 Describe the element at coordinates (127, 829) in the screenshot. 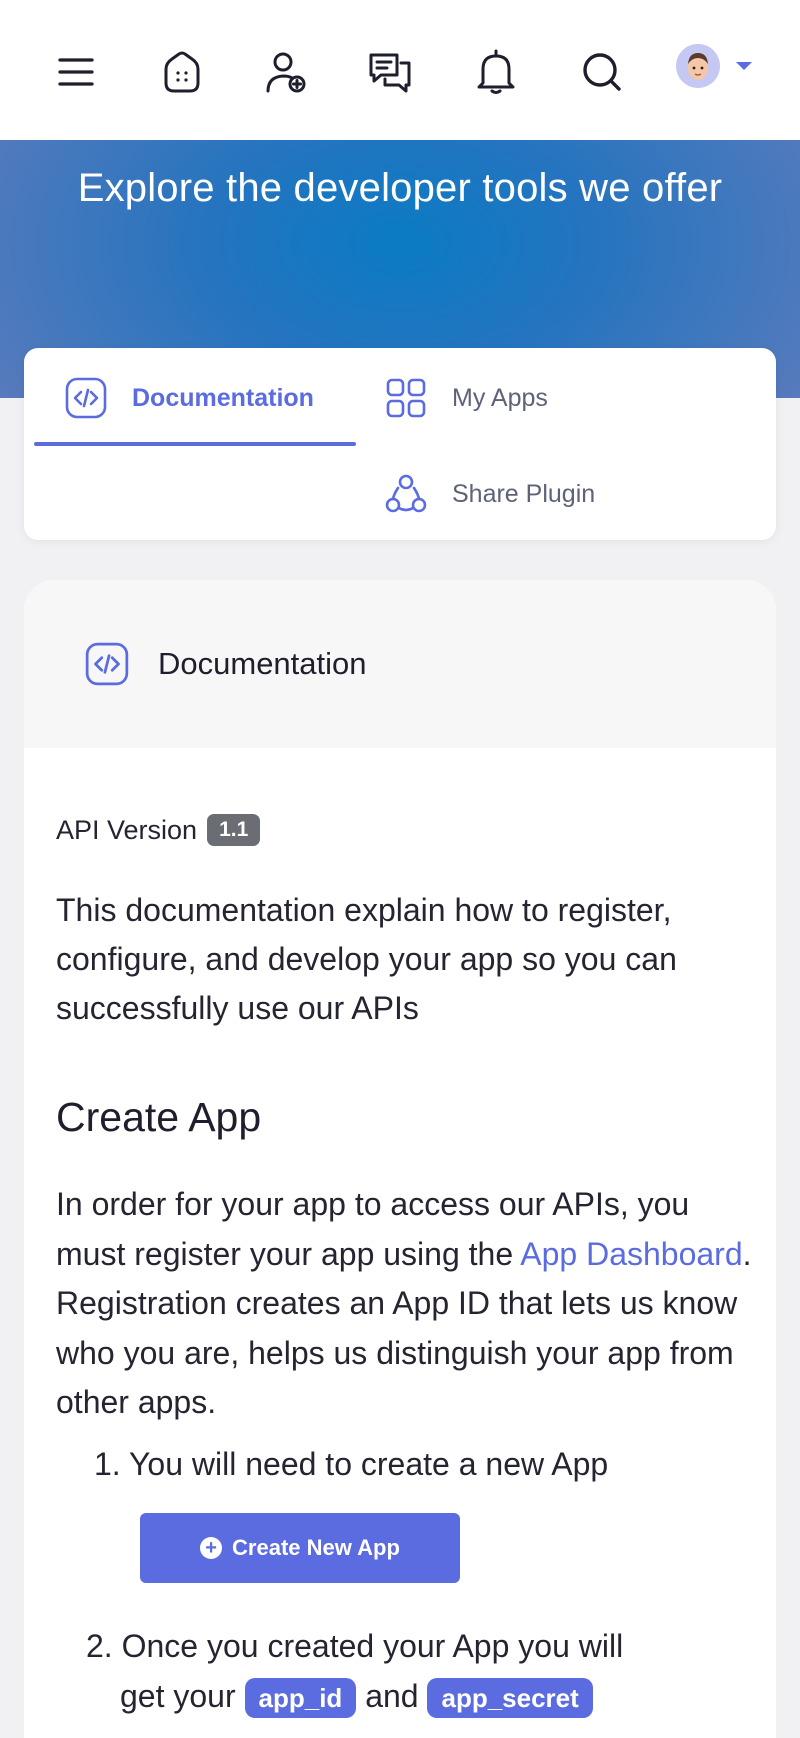

I see `api-version-label: API Version` at that location.